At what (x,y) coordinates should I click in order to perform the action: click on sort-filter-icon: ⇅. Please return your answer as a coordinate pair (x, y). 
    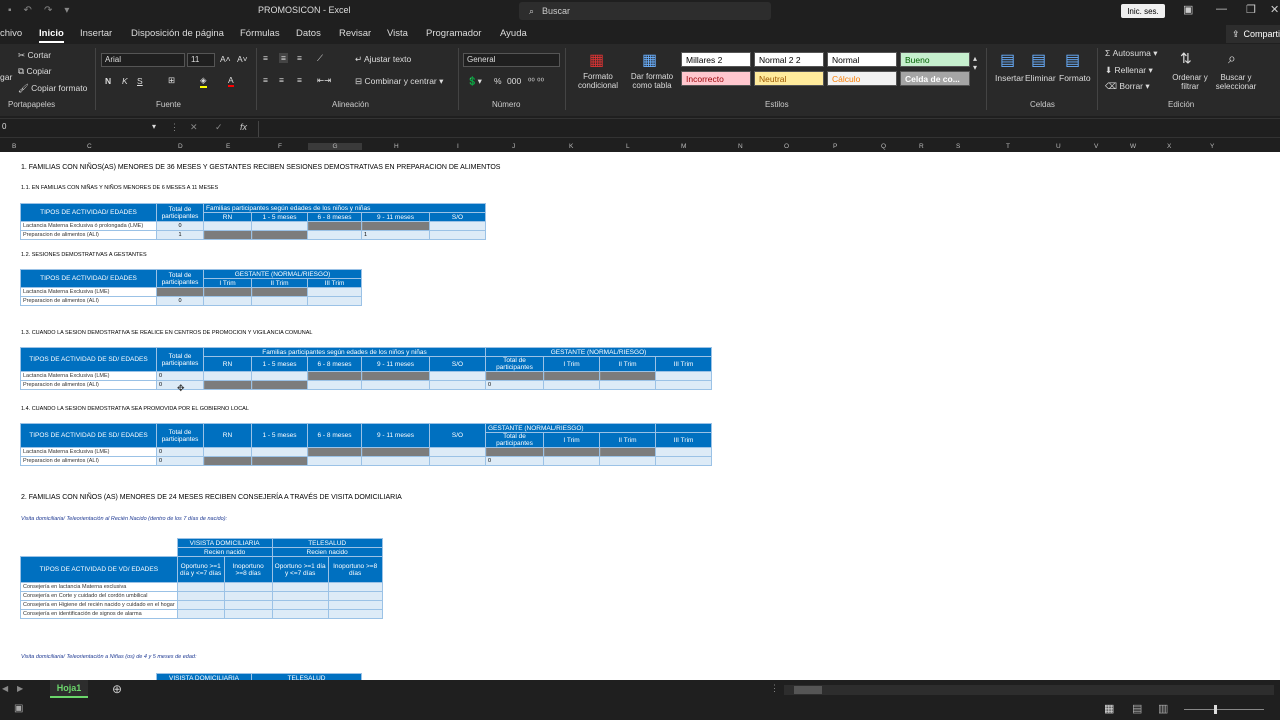
    Looking at the image, I should click on (1186, 58).